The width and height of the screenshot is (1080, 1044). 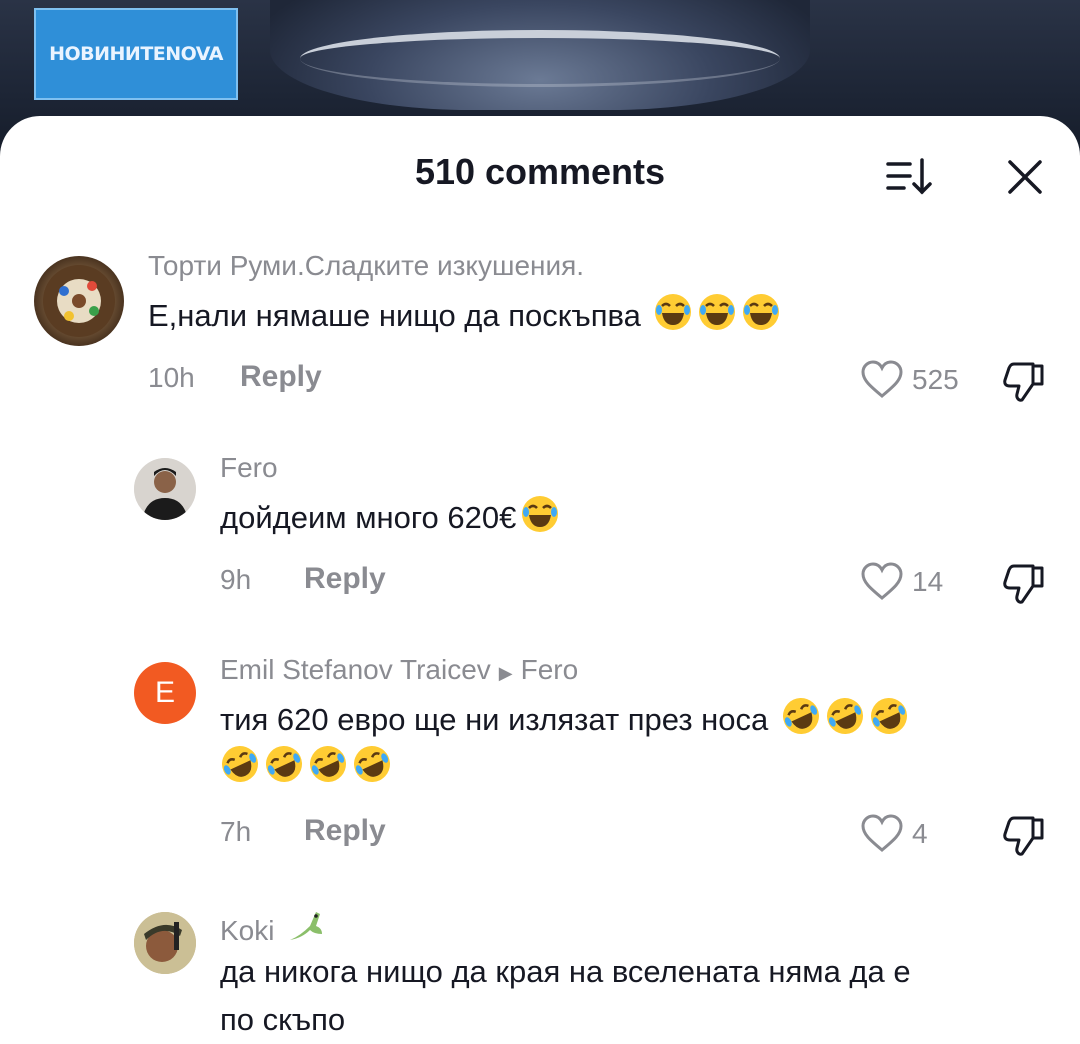 I want to click on comment-time: 10h, so click(x=171, y=377).